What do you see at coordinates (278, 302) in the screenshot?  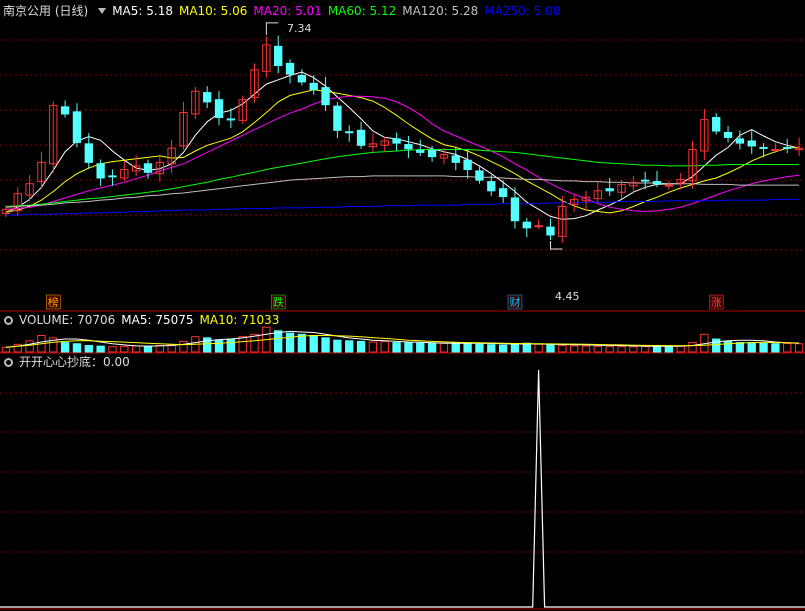 I see `event-tag-label: 跌` at bounding box center [278, 302].